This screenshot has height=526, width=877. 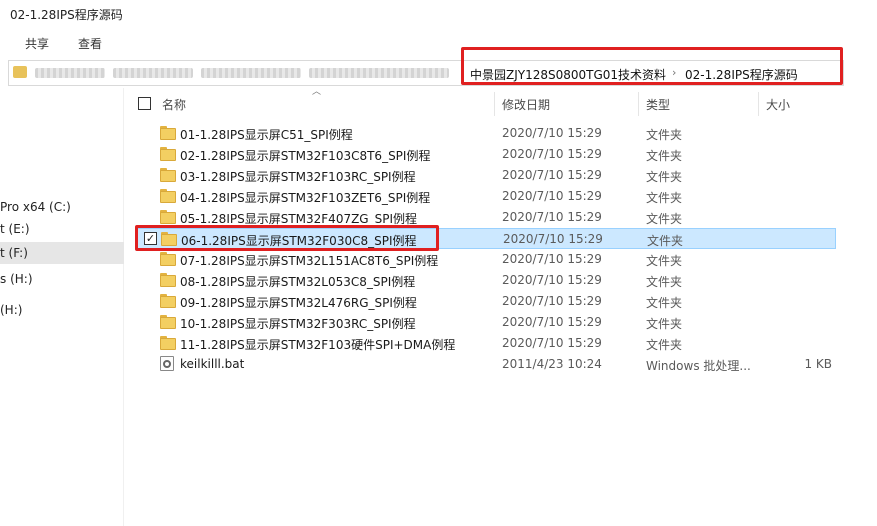 What do you see at coordinates (438, 14) in the screenshot?
I see `title-bar: 02-1.28IPS程序源码` at bounding box center [438, 14].